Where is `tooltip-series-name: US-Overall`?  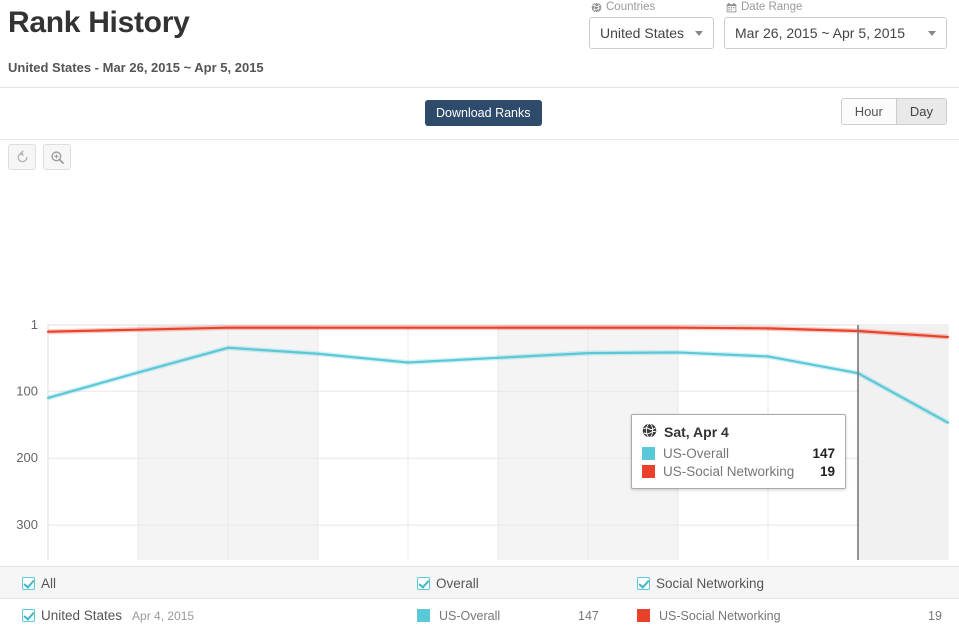
tooltip-series-name: US-Overall is located at coordinates (696, 453).